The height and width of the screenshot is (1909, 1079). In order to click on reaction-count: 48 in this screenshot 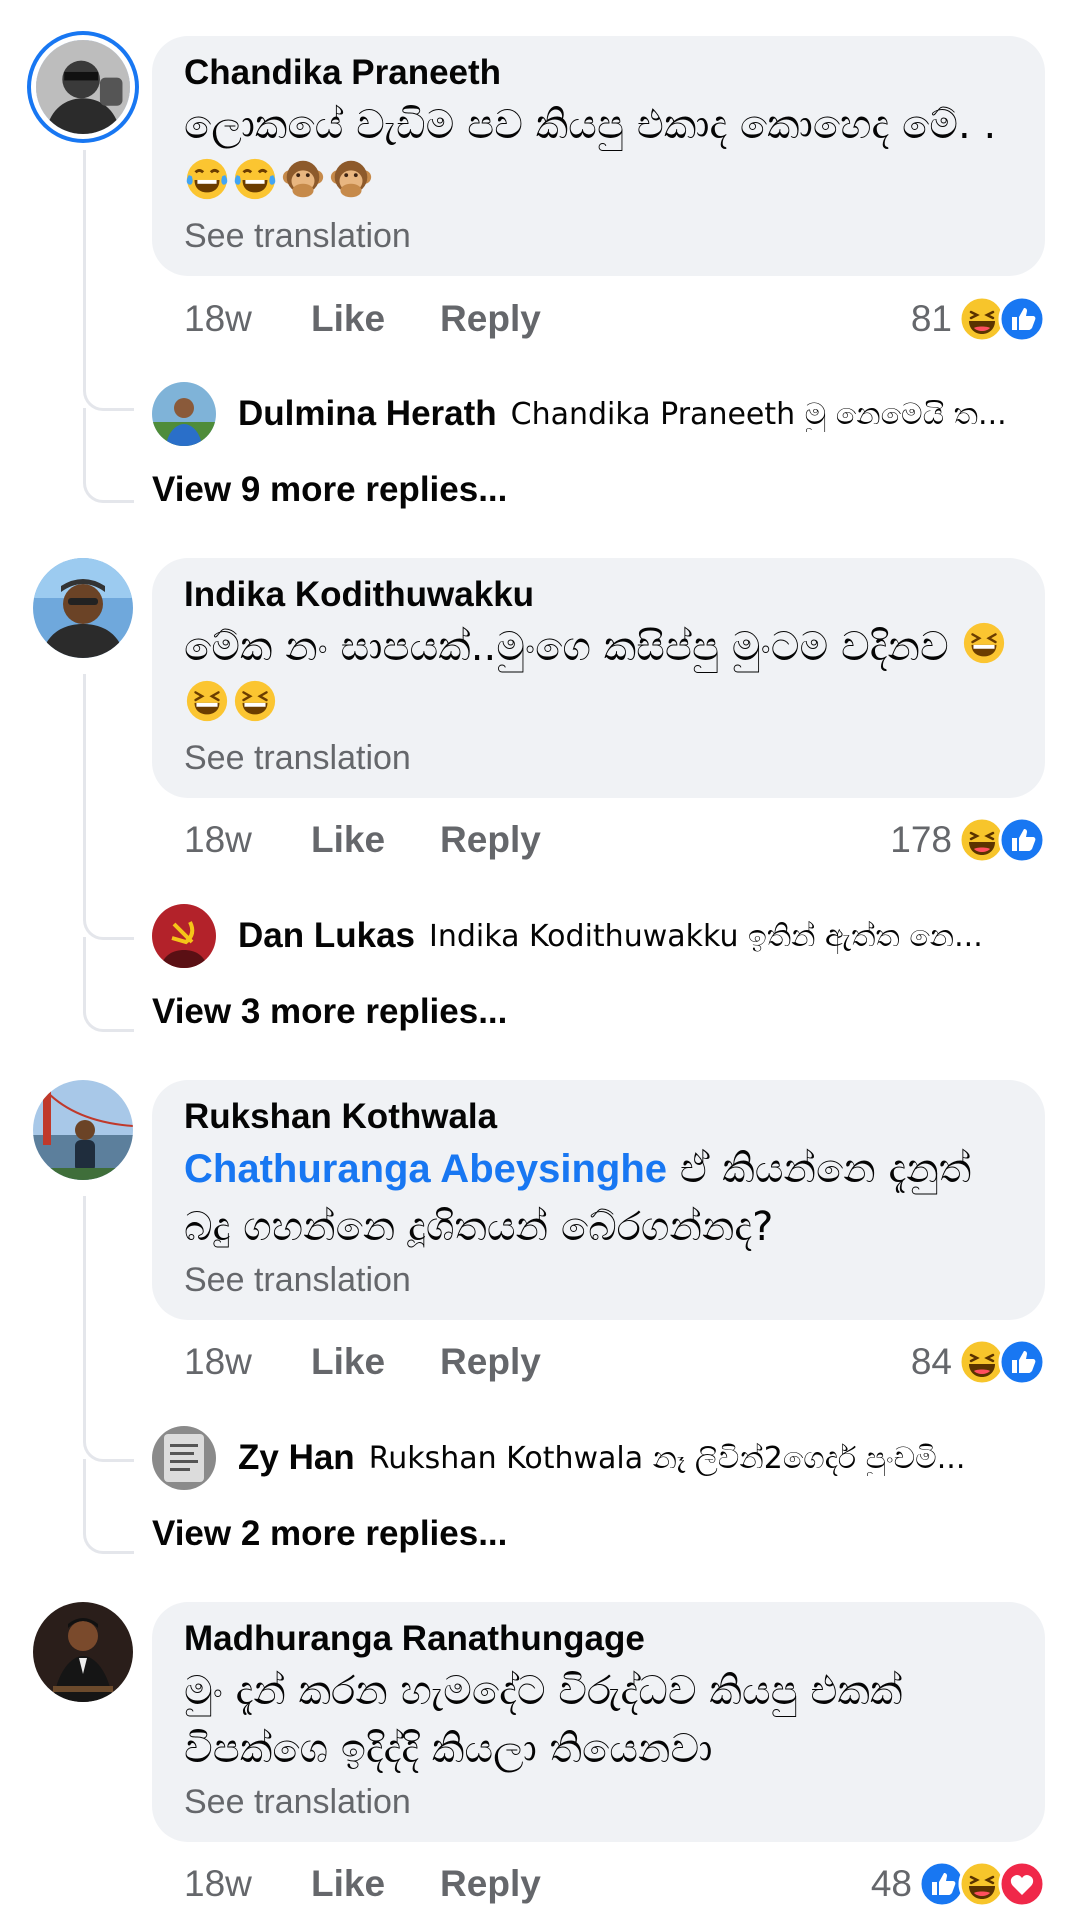, I will do `click(891, 1884)`.